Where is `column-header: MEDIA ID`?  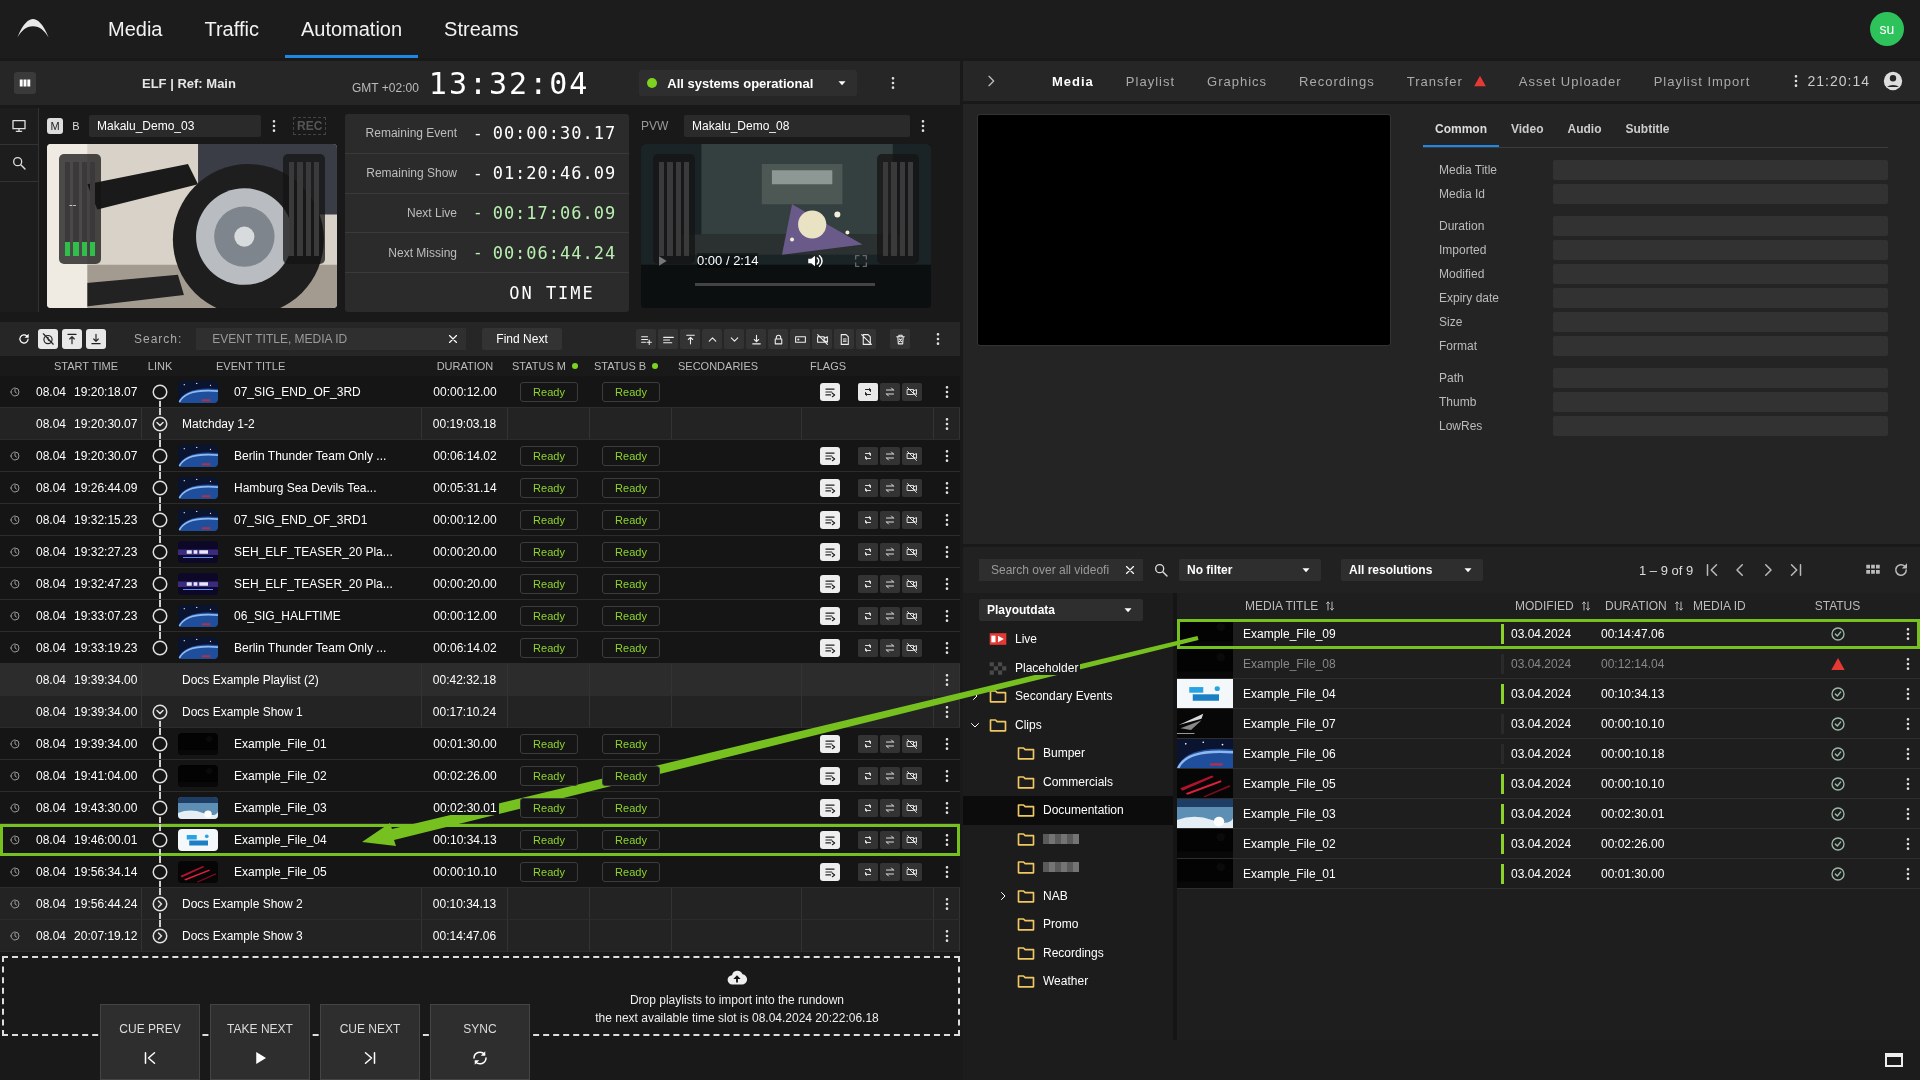 column-header: MEDIA ID is located at coordinates (1719, 606).